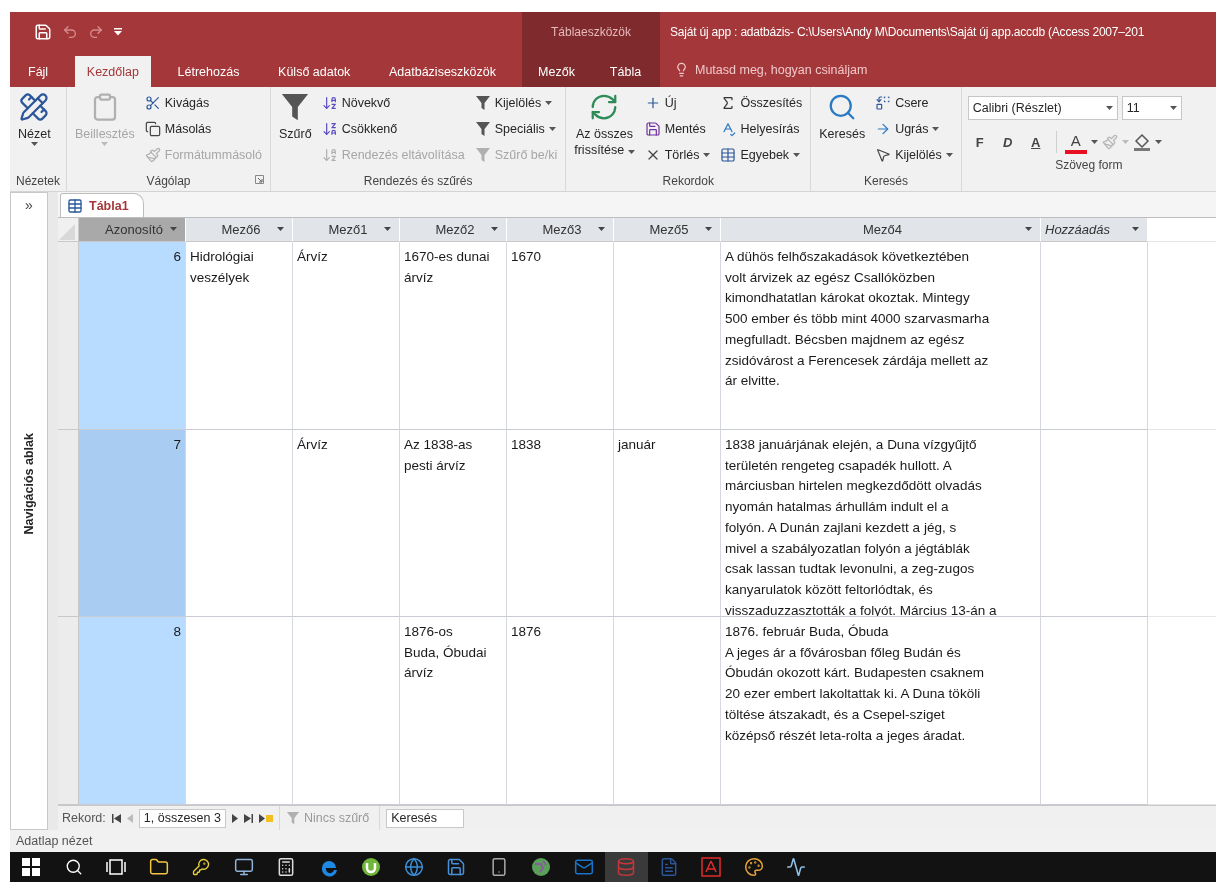 The width and height of the screenshot is (1216, 882). Describe the element at coordinates (239, 336) in the screenshot. I see `table-cell: Hidrológiai veszélyek` at that location.